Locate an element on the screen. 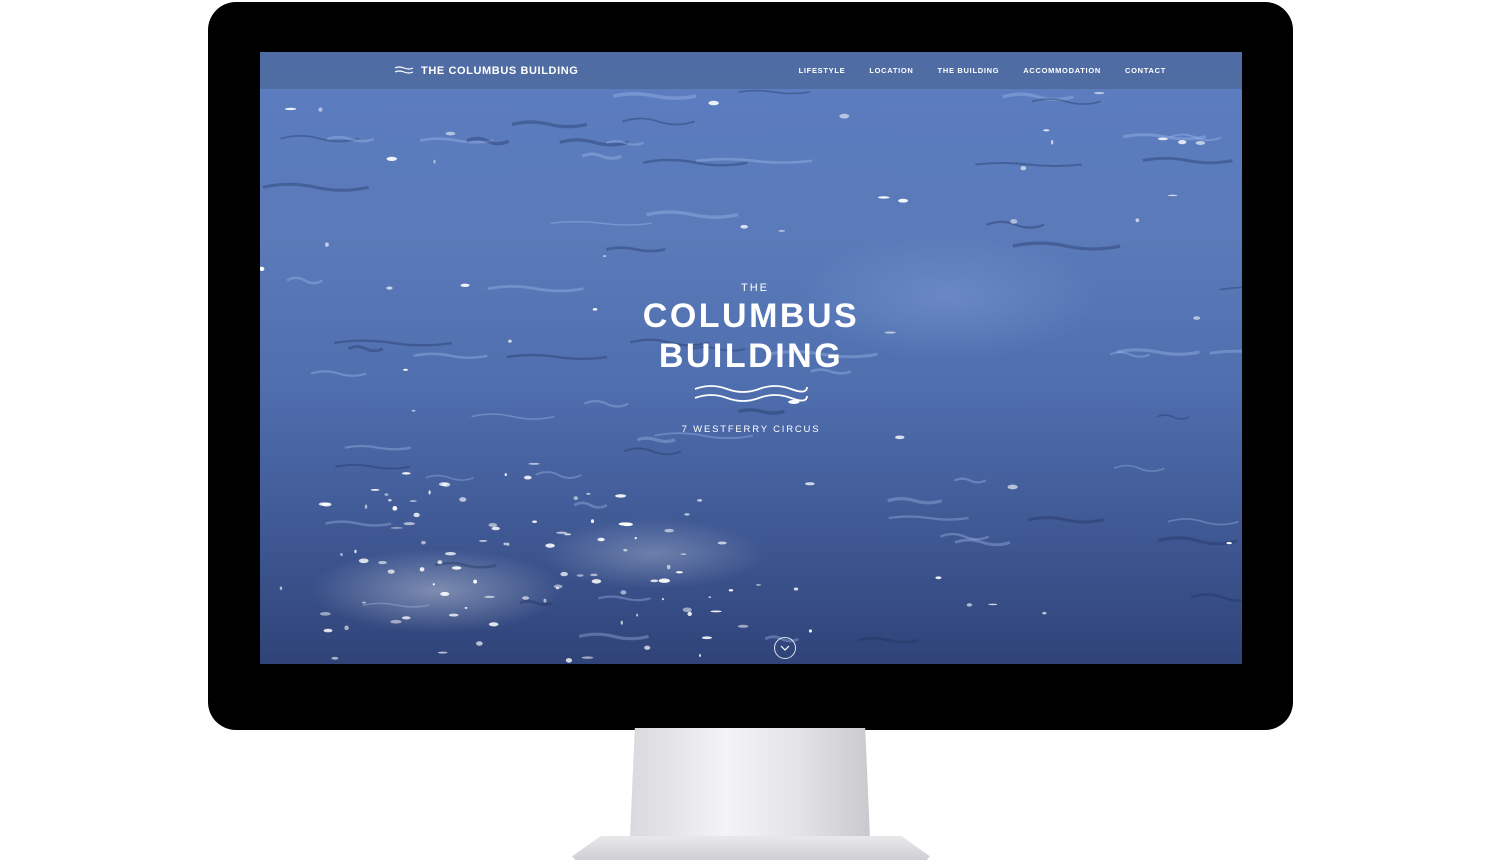 The width and height of the screenshot is (1500, 865). brand-logo-link: THE COLUMBUS BUILDING is located at coordinates (486, 70).